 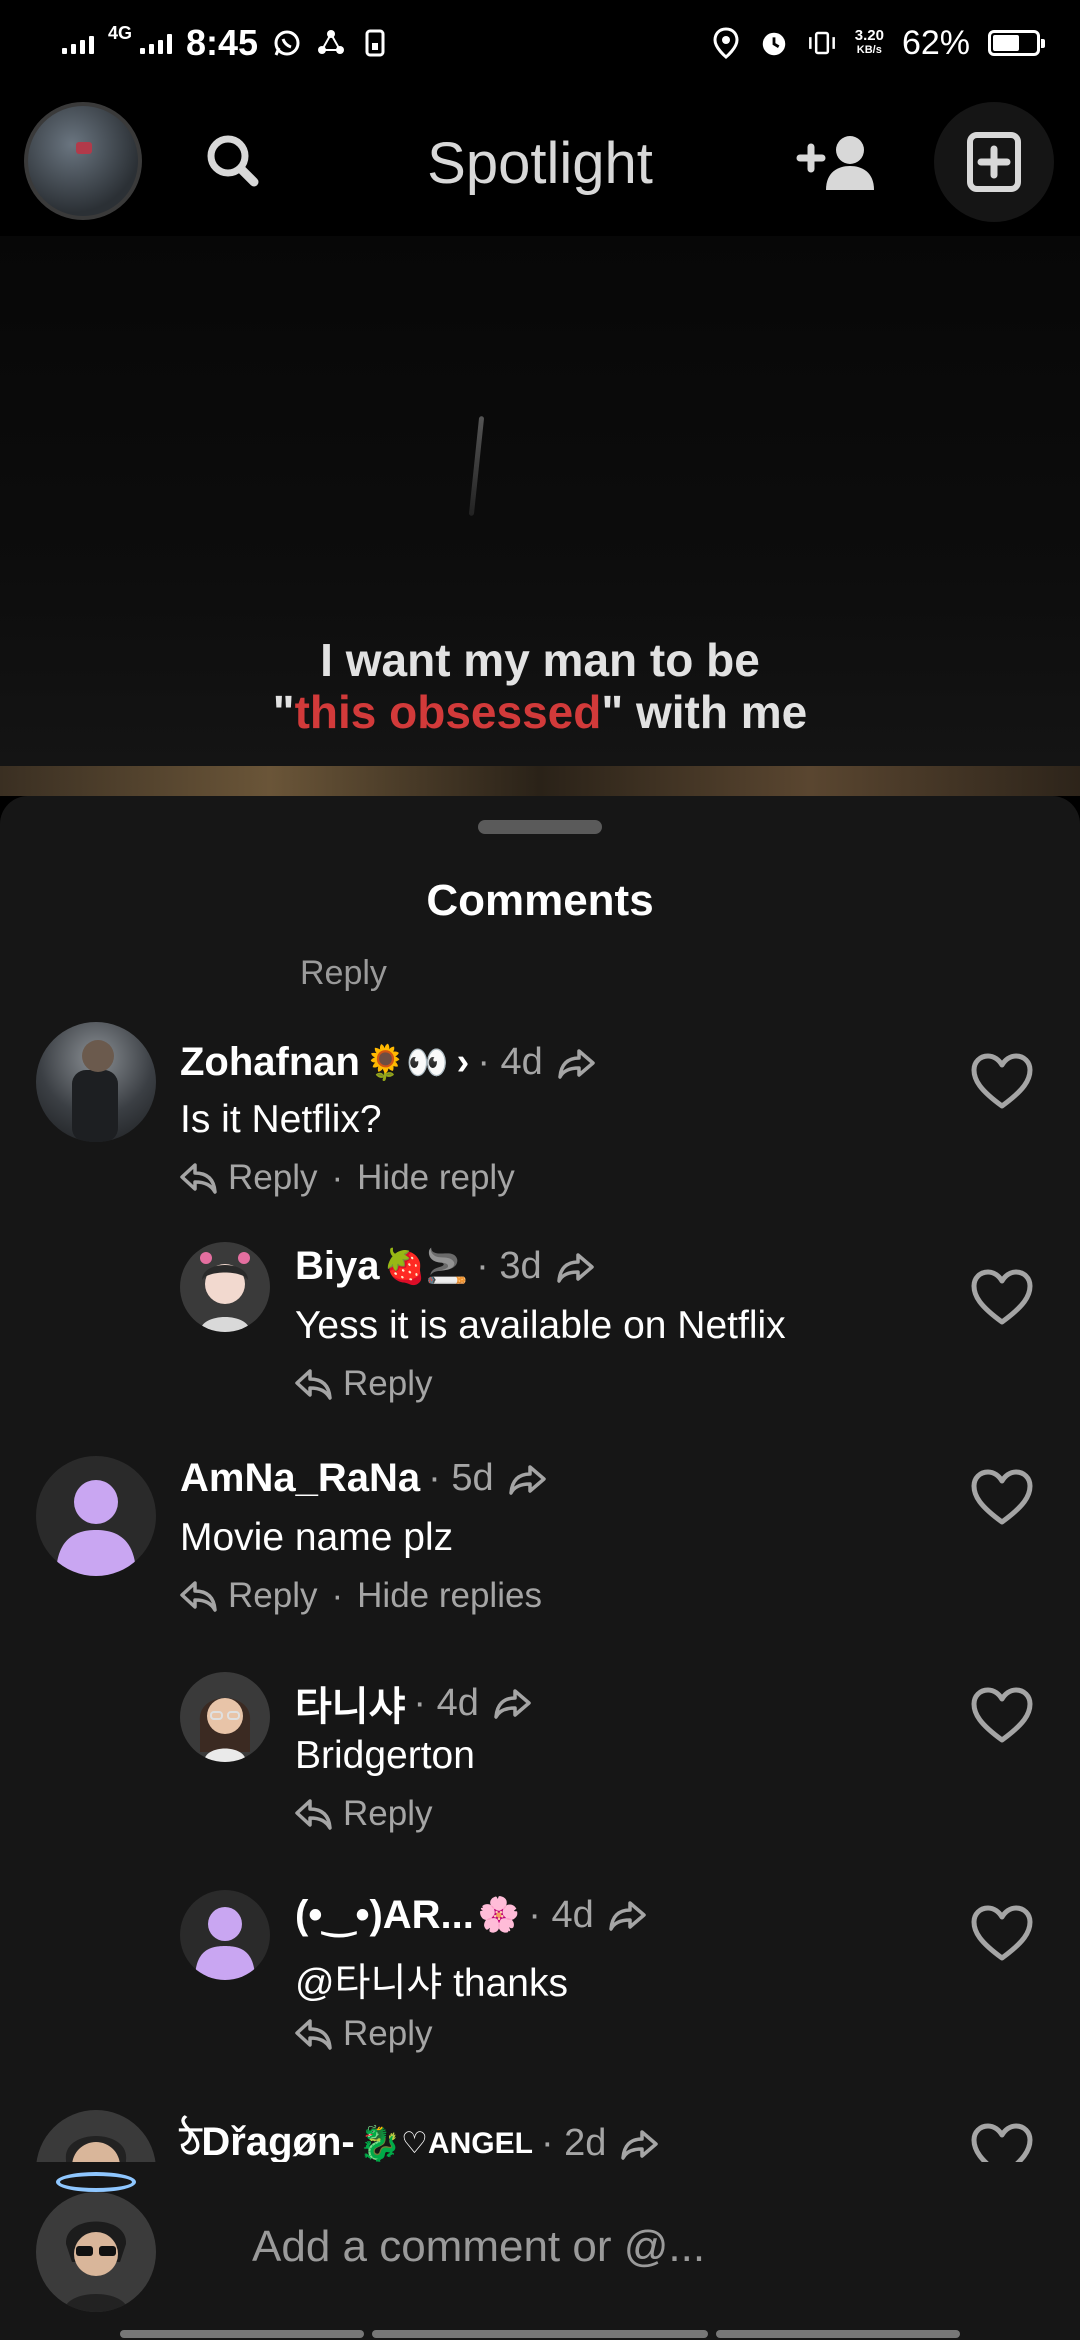 I want to click on comment-text: Movie name plz, so click(x=317, y=1537).